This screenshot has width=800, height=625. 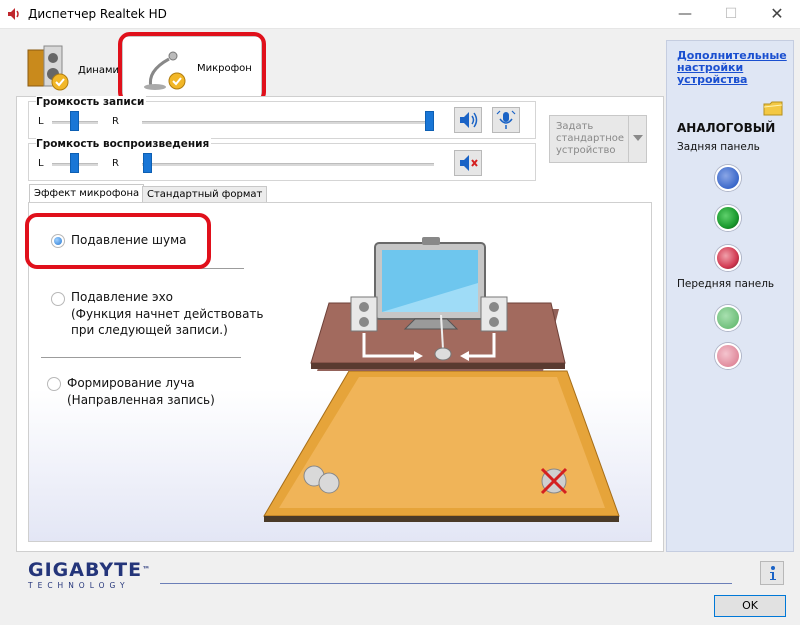 I want to click on playback-right-label: R, so click(x=115, y=163).